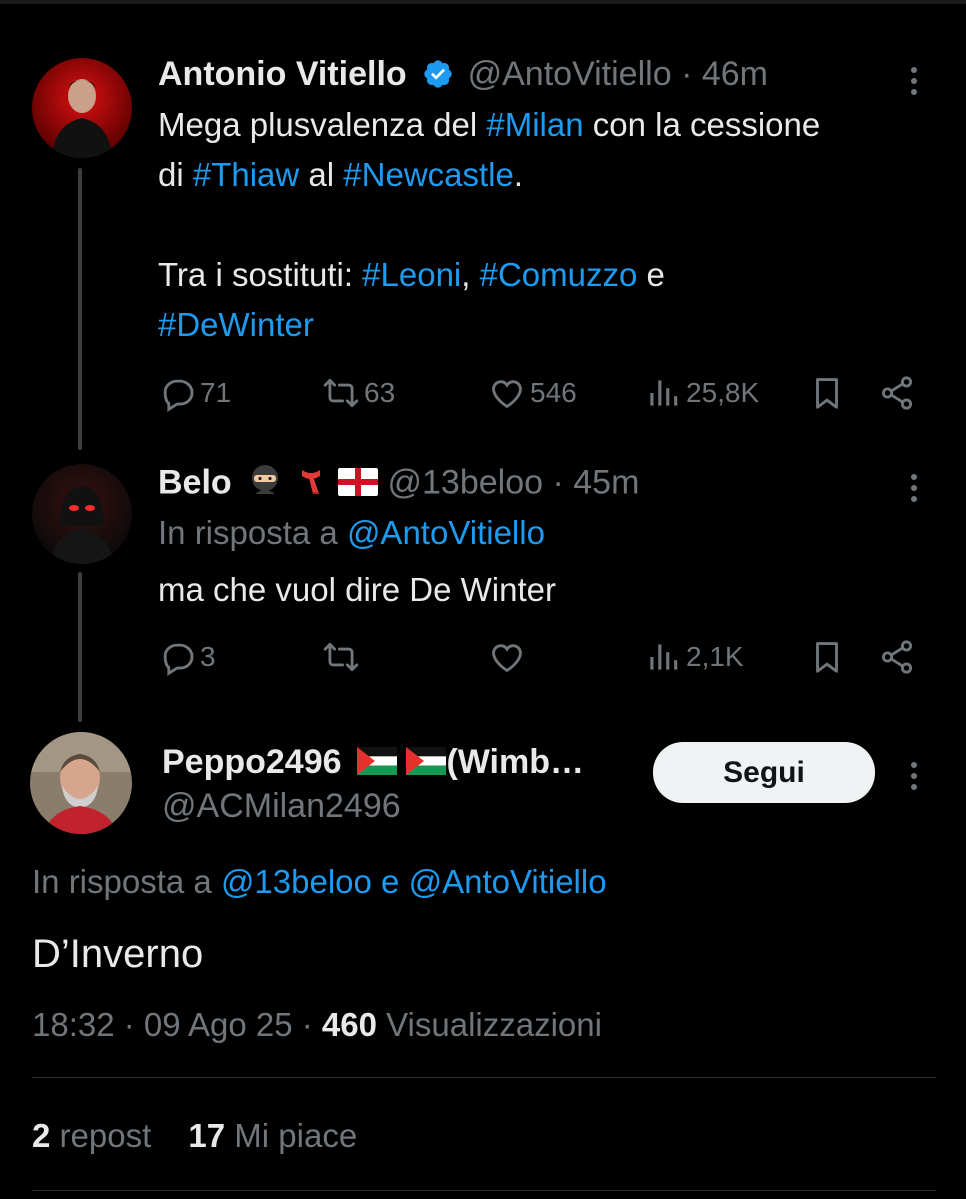  I want to click on reposts-stat: 2 repost, so click(91, 1135).